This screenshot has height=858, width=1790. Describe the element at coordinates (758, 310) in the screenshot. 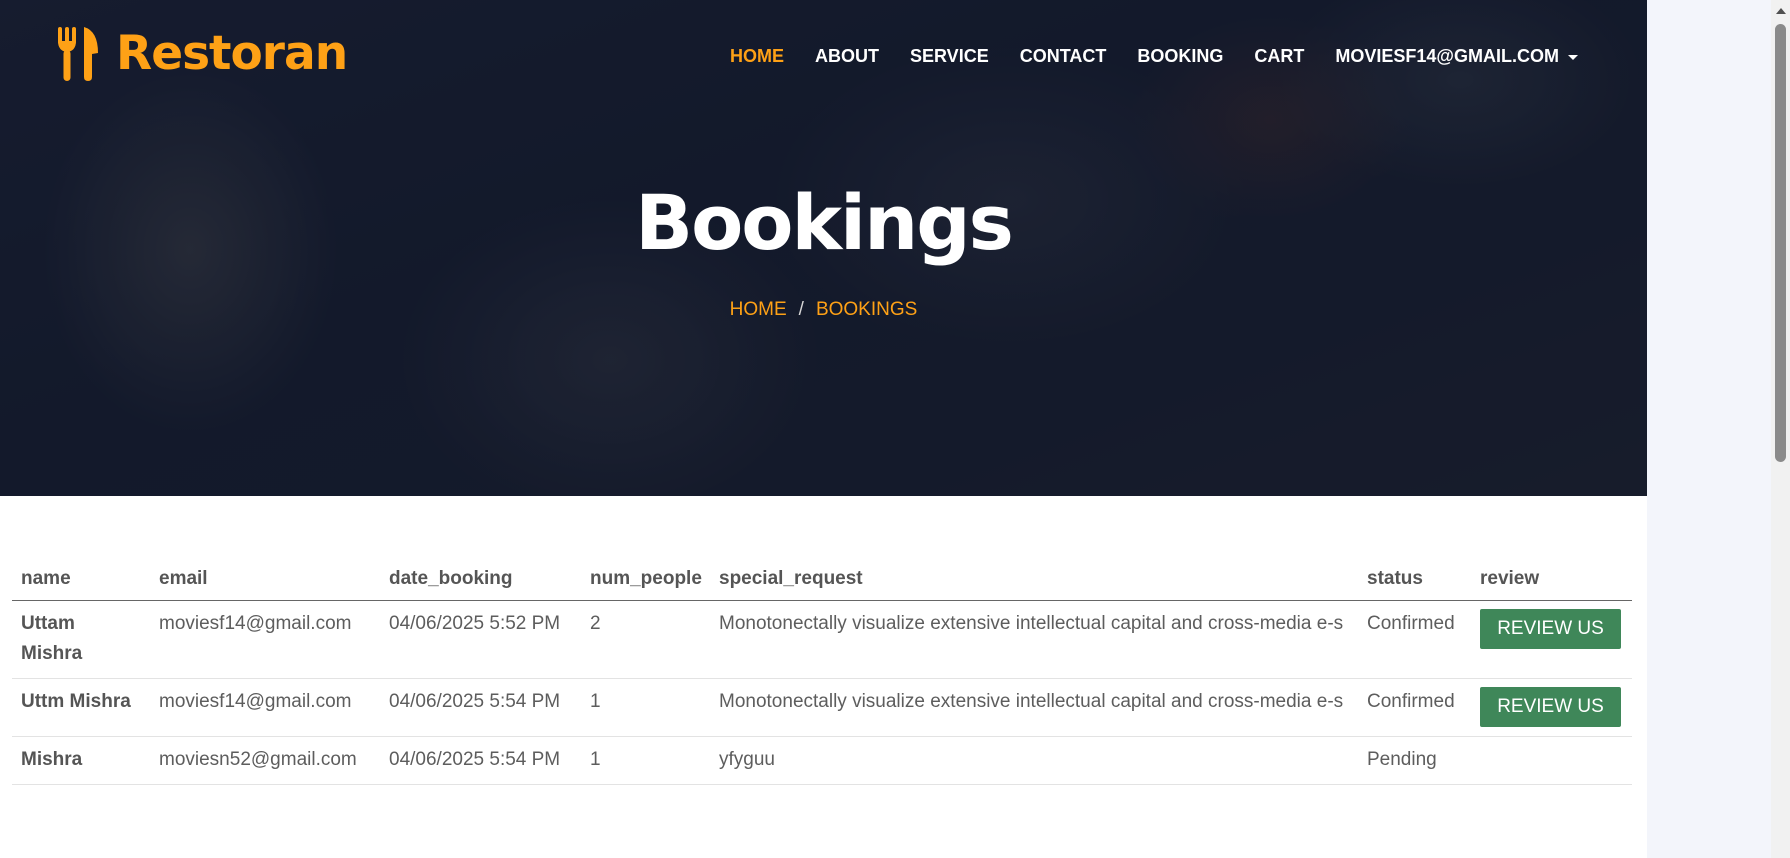

I see `breadcrumb-home: HOME` at that location.